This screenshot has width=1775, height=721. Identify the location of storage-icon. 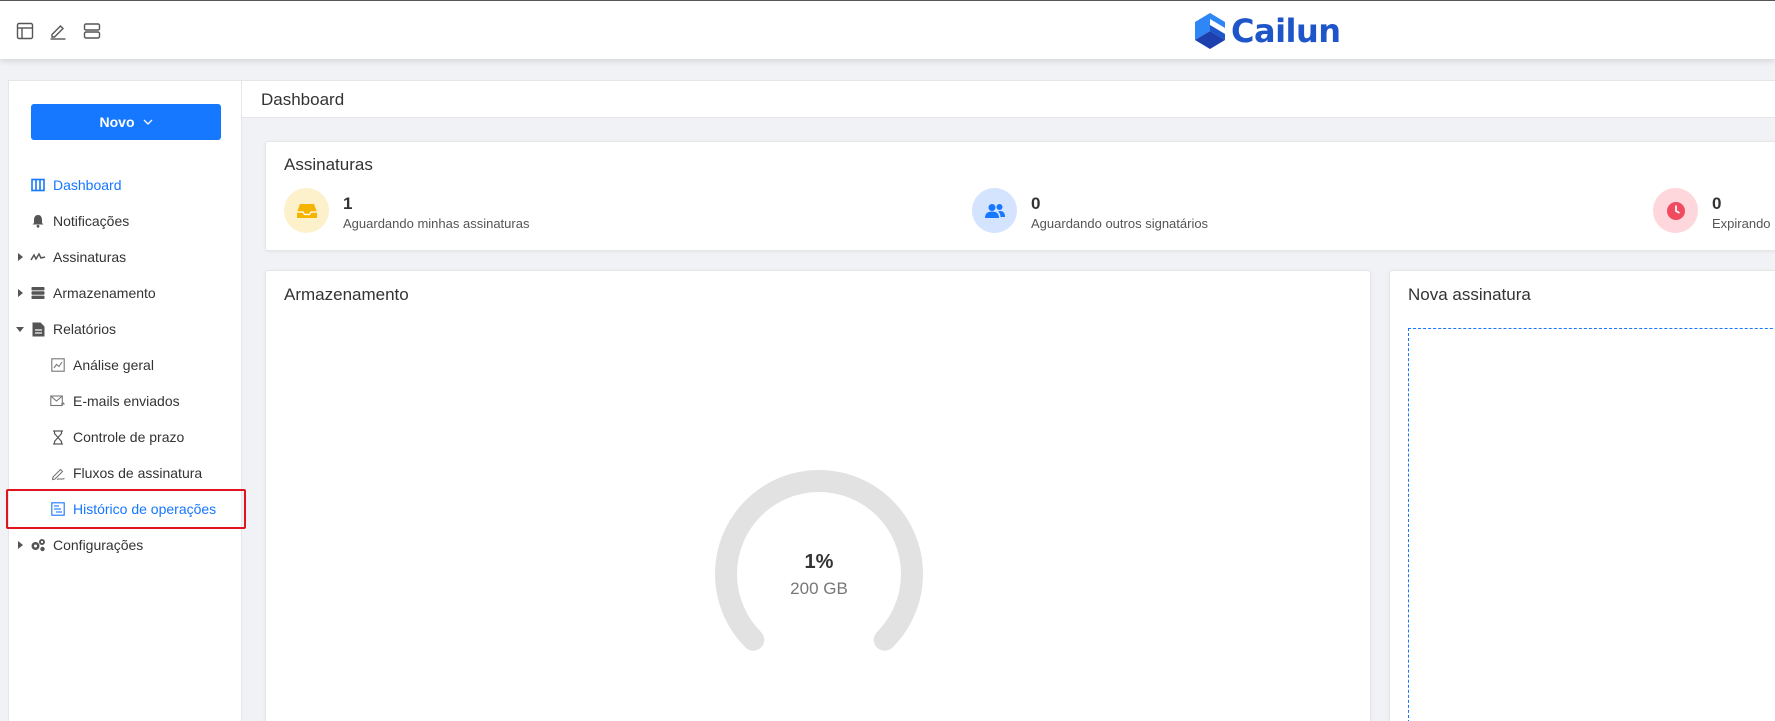
(38, 293).